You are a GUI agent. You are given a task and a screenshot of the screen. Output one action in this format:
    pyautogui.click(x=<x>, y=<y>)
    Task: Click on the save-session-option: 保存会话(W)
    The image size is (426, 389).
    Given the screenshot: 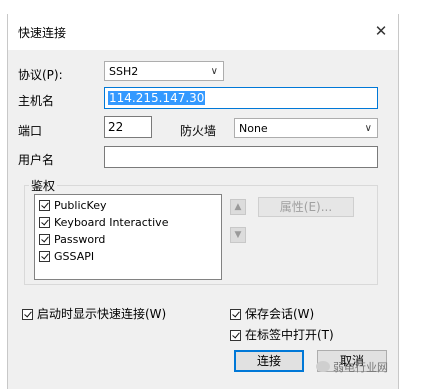 What is the action you would take?
    pyautogui.click(x=272, y=313)
    